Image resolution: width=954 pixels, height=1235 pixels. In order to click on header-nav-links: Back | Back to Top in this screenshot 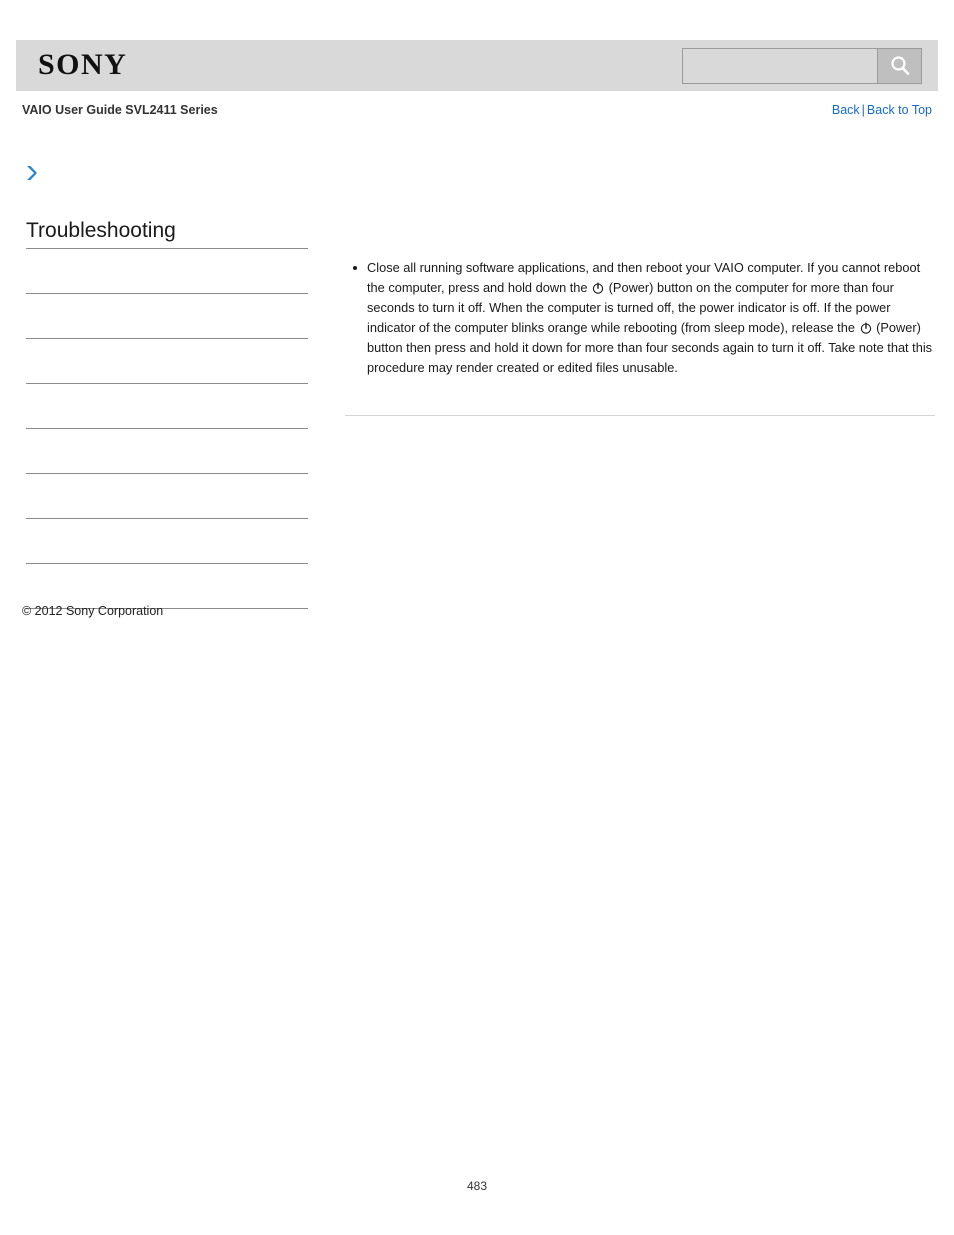, I will do `click(882, 110)`.